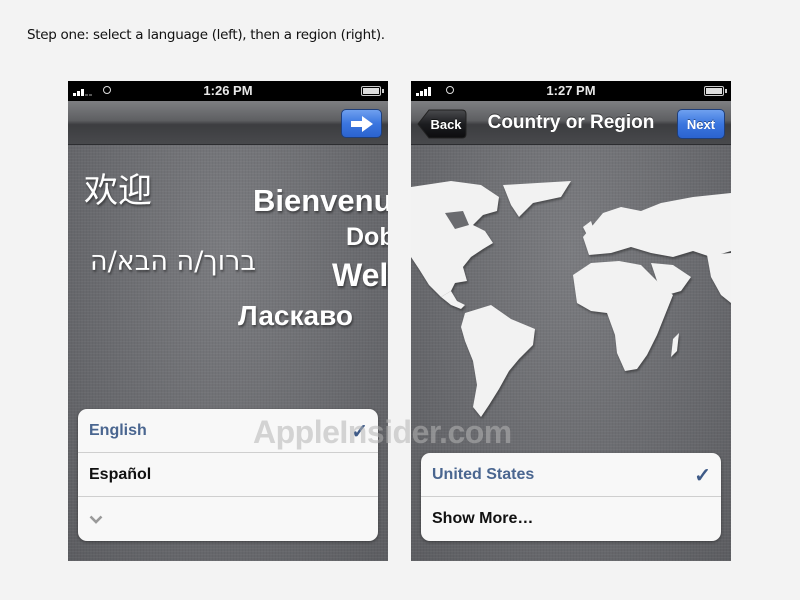  I want to click on language-option-english: English ✓, so click(228, 431).